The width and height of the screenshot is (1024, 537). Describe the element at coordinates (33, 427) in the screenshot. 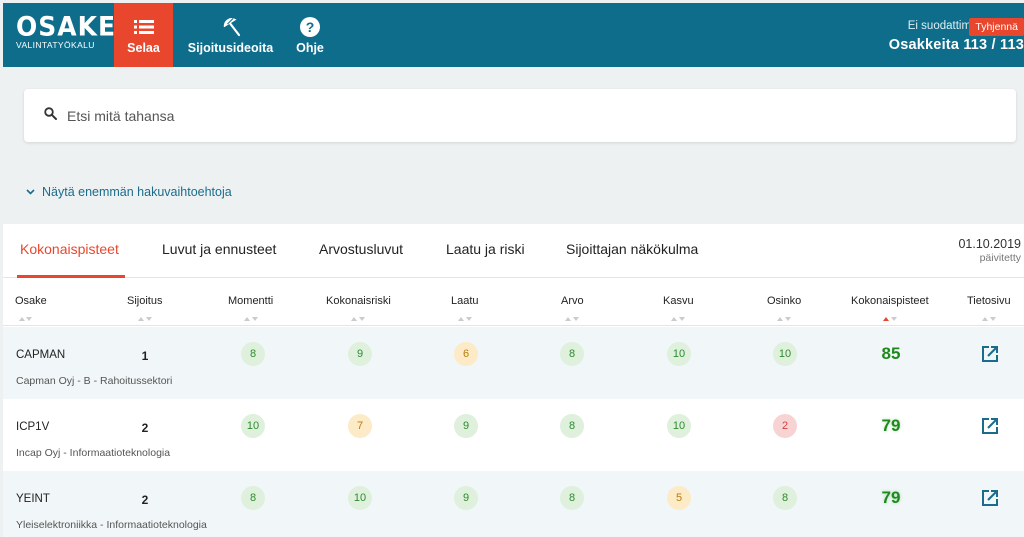

I see `stock-ticker: ICP1V` at that location.